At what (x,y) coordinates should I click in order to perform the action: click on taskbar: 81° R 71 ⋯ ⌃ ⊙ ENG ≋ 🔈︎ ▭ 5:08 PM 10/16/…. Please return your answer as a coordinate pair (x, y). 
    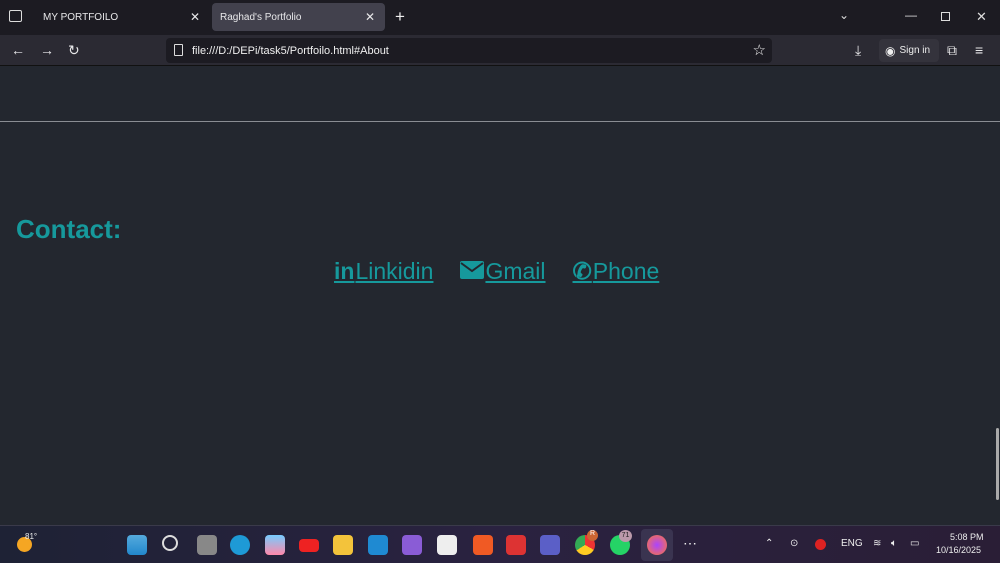
    Looking at the image, I should click on (500, 544).